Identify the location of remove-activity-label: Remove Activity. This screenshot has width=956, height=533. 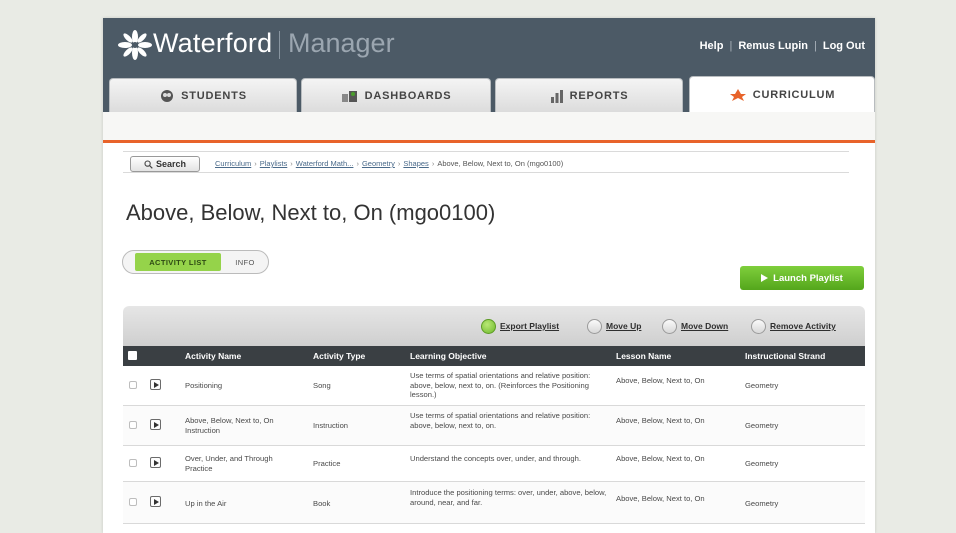
(803, 326).